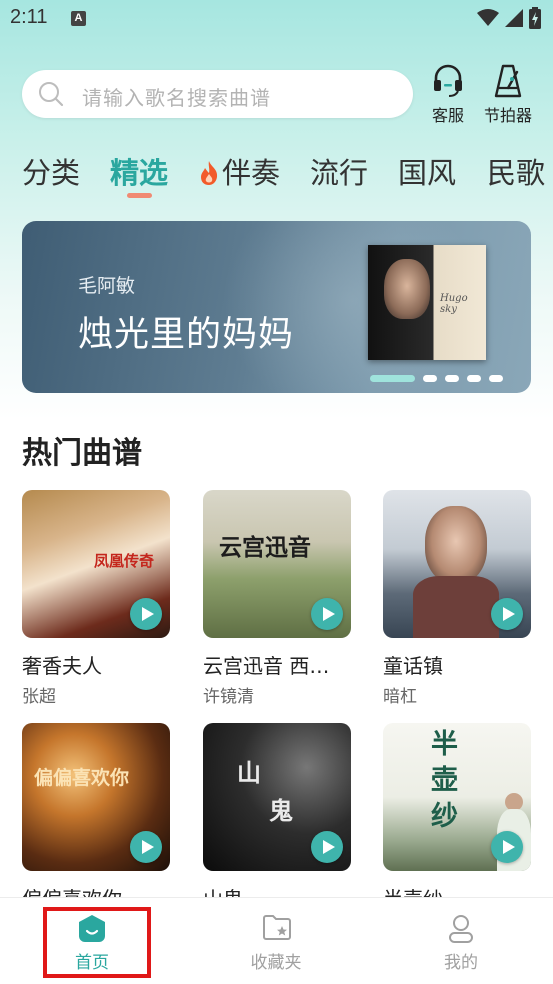  Describe the element at coordinates (176, 98) in the screenshot. I see `search-placeholder: 请输入歌名搜索曲谱` at that location.